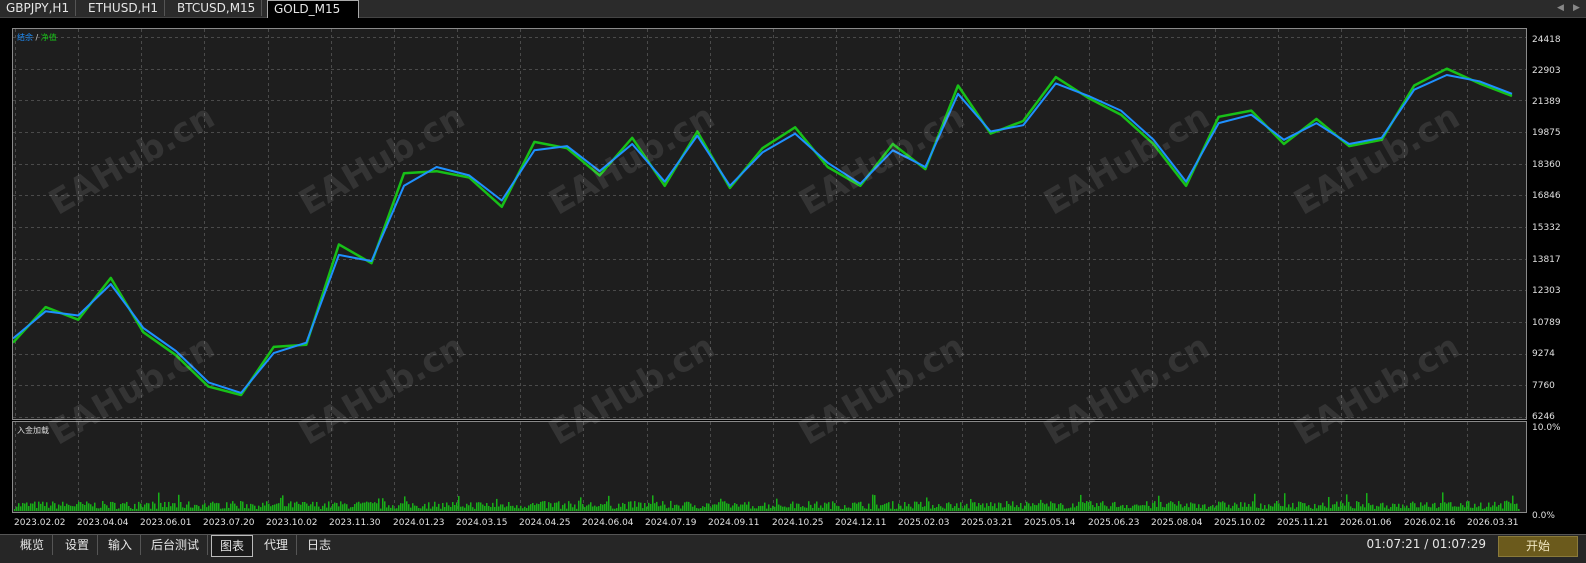 This screenshot has height=563, width=1586. I want to click on tab-settings: 设置, so click(78, 545).